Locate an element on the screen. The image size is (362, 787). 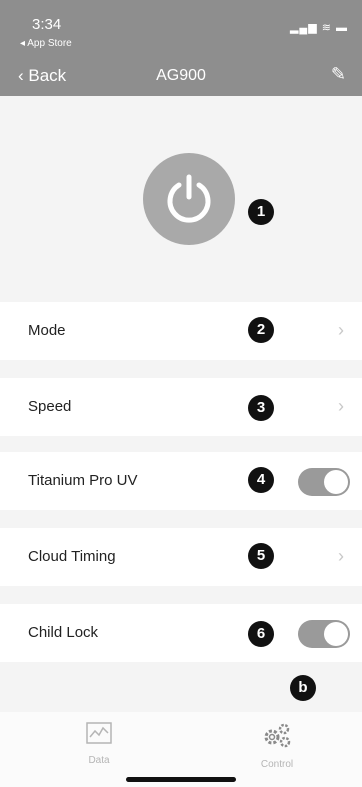
status-bar: 3:34 ◂ App Store ▂▄▆ ≋ ▬ is located at coordinates (181, 28).